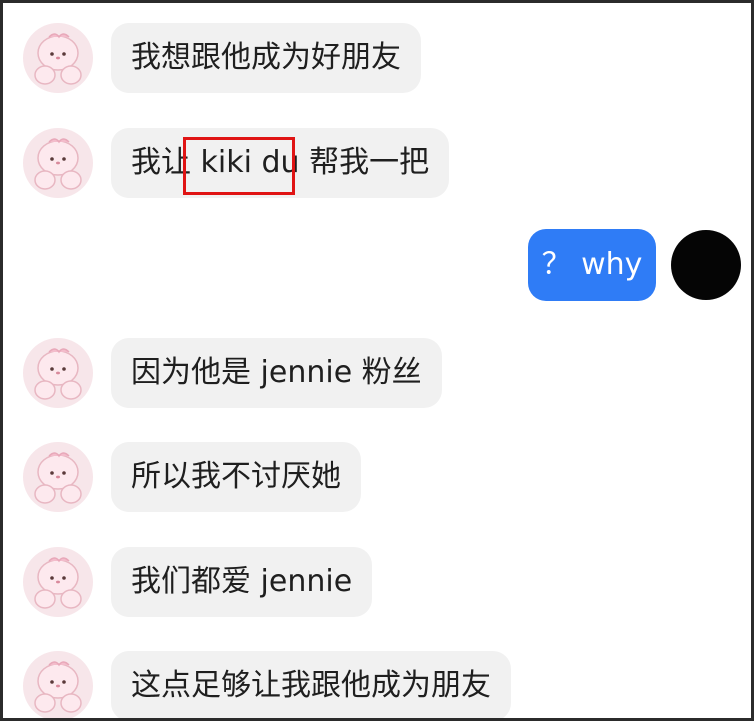 This screenshot has height=721, width=754. I want to click on message-text: 因为他是 jennie 粉丝, so click(276, 372).